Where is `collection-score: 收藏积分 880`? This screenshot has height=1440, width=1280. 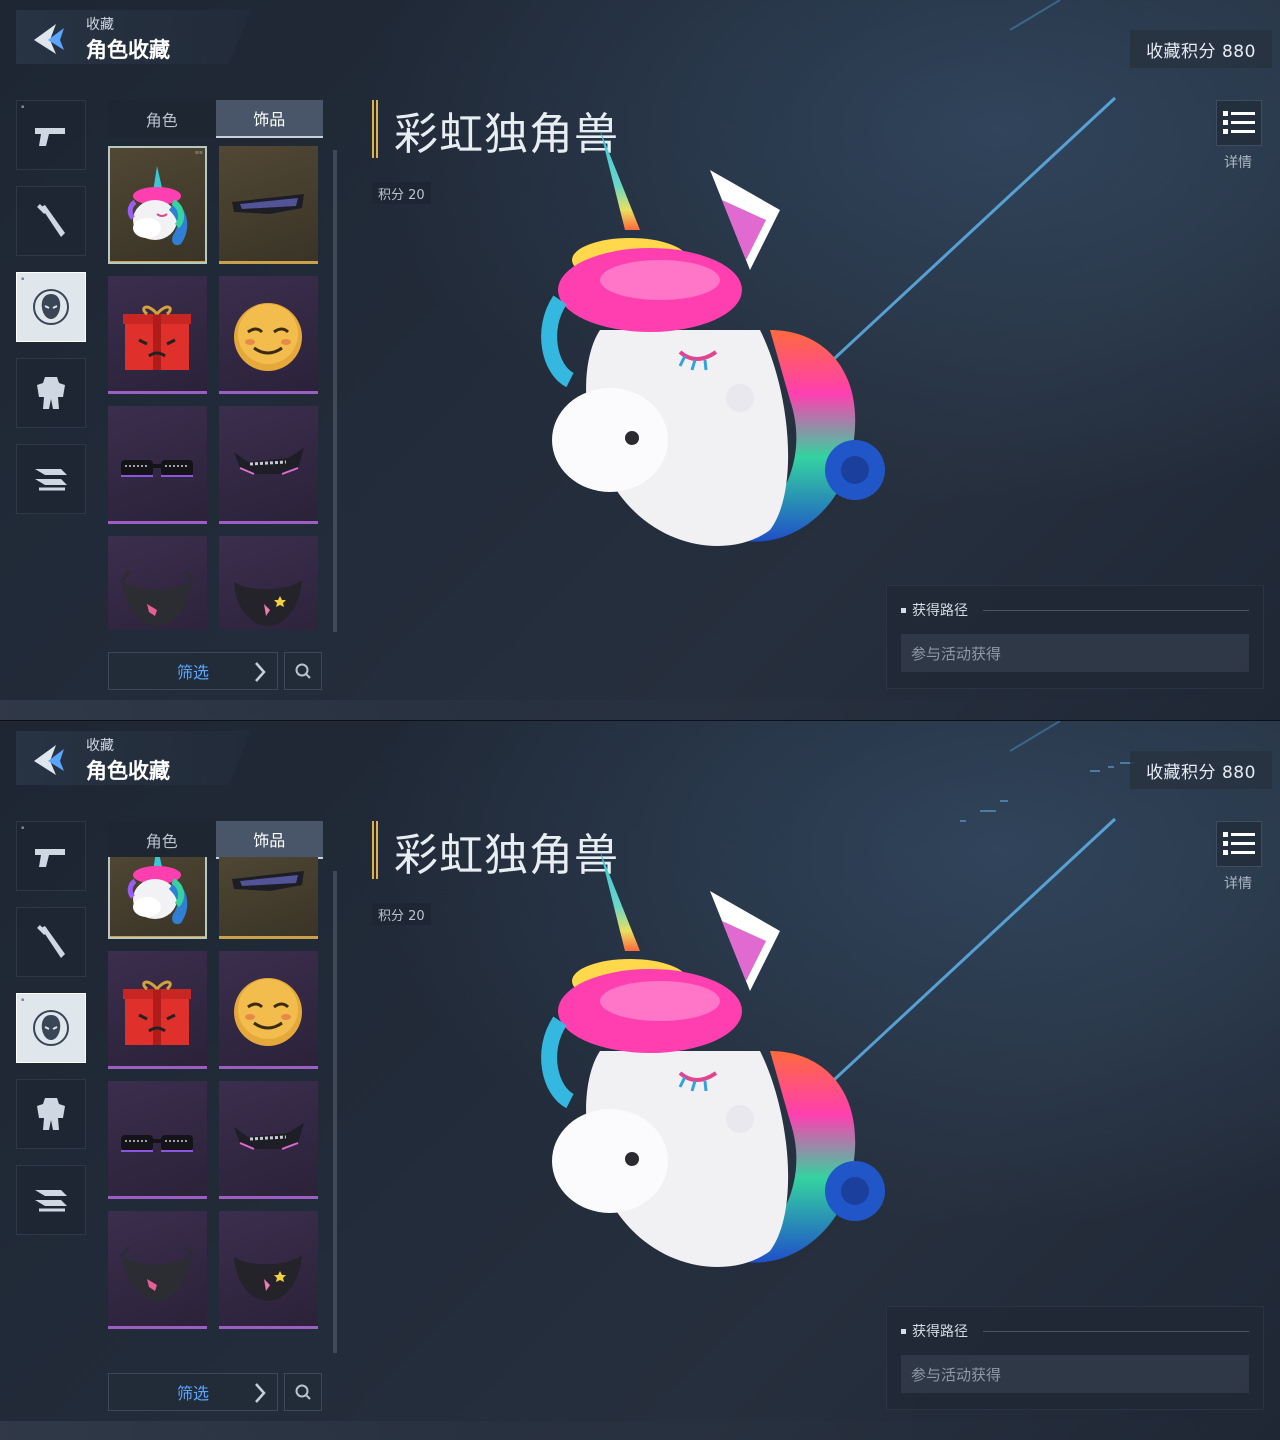 collection-score: 收藏积分 880 is located at coordinates (1201, 49).